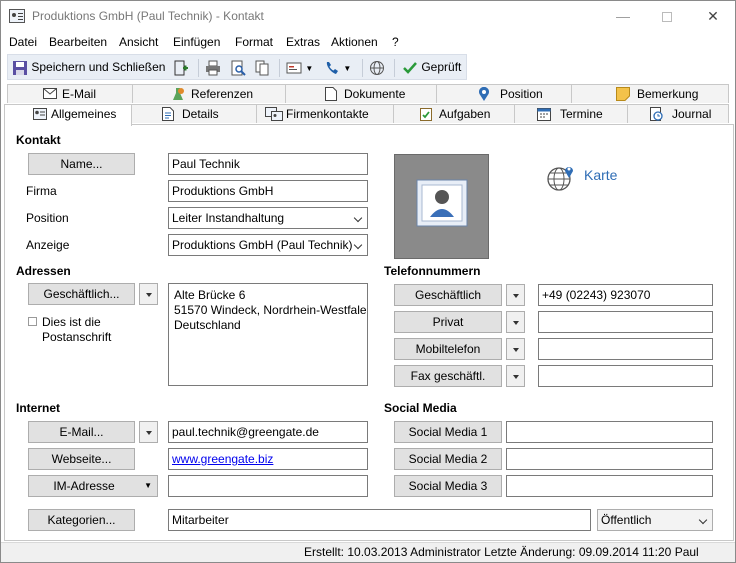 The height and width of the screenshot is (563, 736). Describe the element at coordinates (609, 486) in the screenshot. I see `social-media-3-field` at that location.